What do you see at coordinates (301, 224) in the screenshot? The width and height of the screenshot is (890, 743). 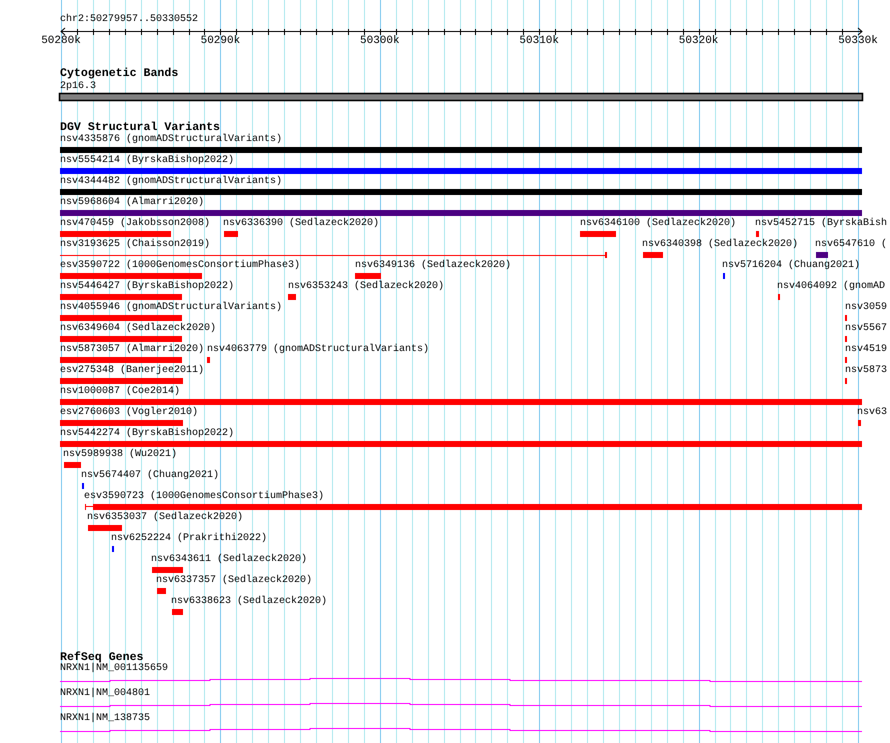 I see `variant-label: nsv6336390 (Sedlazeck2020)` at bounding box center [301, 224].